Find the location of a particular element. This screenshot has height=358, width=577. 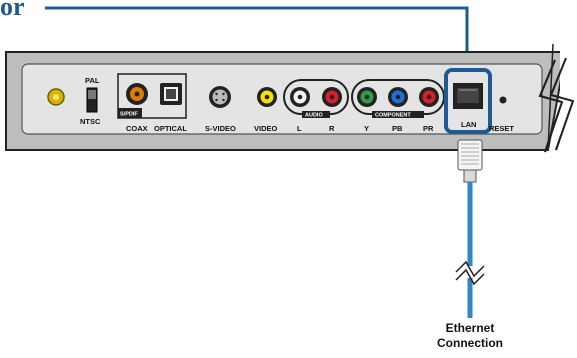

component-y-port is located at coordinates (367, 97).